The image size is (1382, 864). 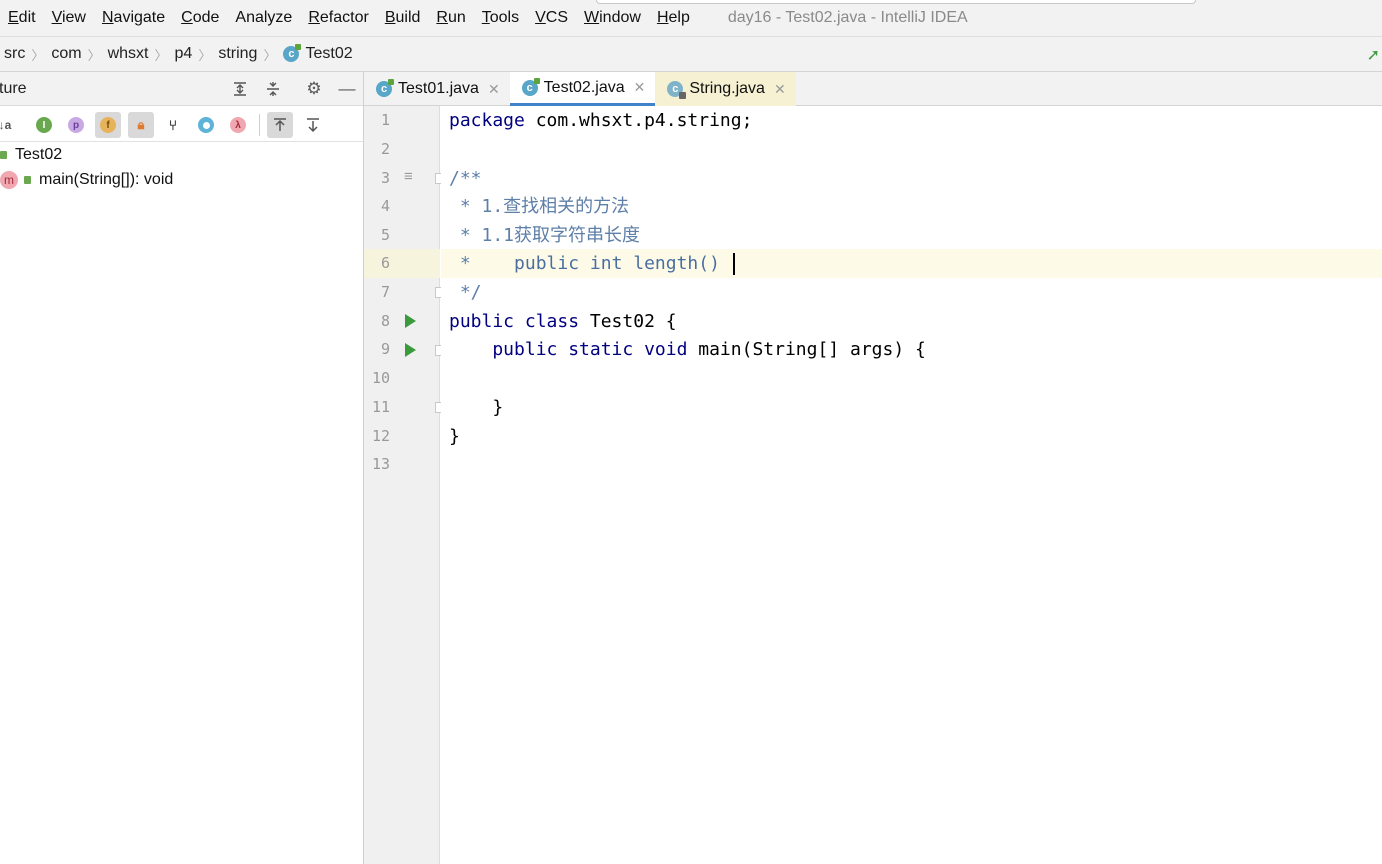 What do you see at coordinates (385, 292) in the screenshot?
I see `line-number: 7` at bounding box center [385, 292].